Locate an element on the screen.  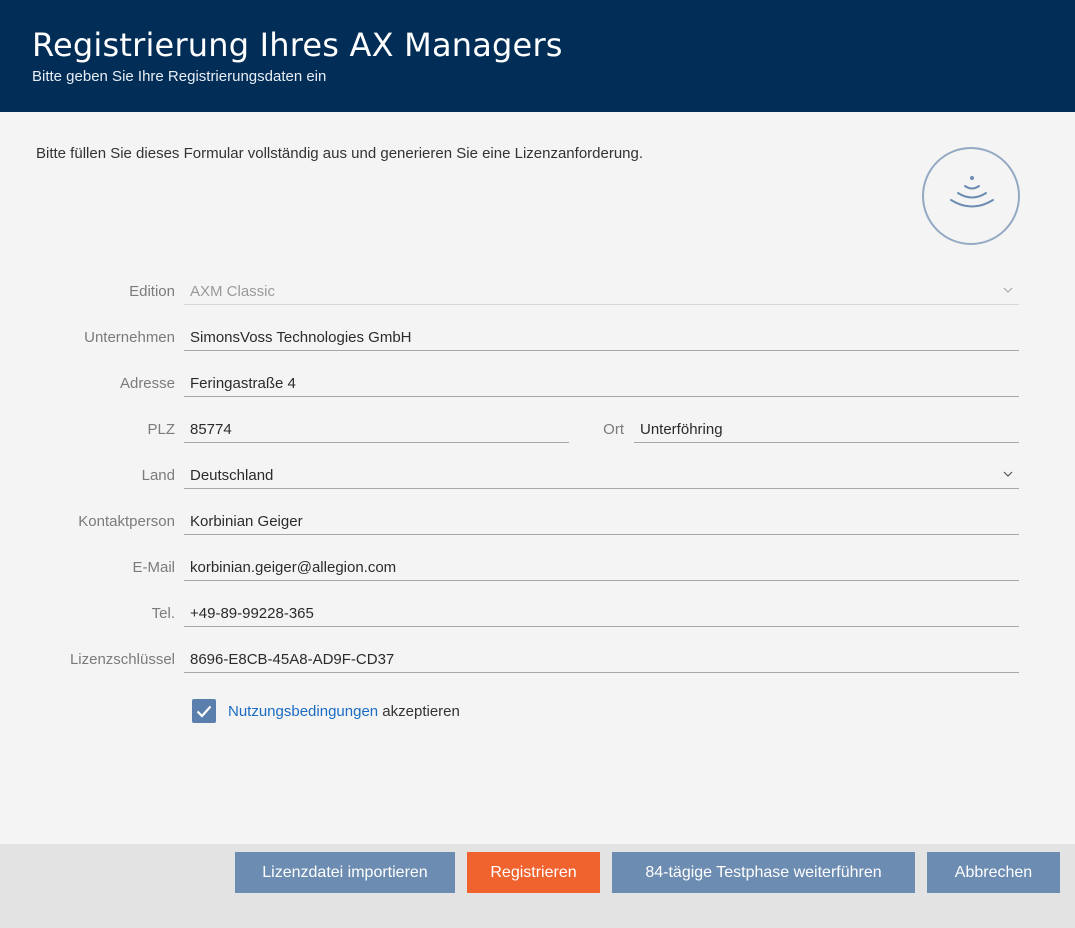
company-row: Unternehmen SimonsVoss Technologies GmbH is located at coordinates (510, 338).